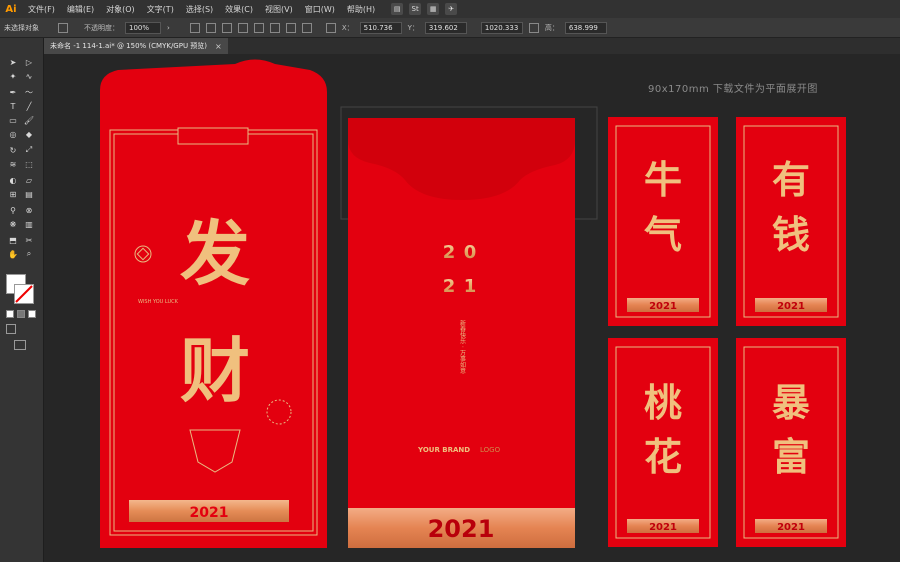 Image resolution: width=900 pixels, height=562 pixels. What do you see at coordinates (472, 46) in the screenshot?
I see `tab-bar: 未命名 -1 114-1.ai* @ 150% (CMYK/GPU 预览) ×` at bounding box center [472, 46].